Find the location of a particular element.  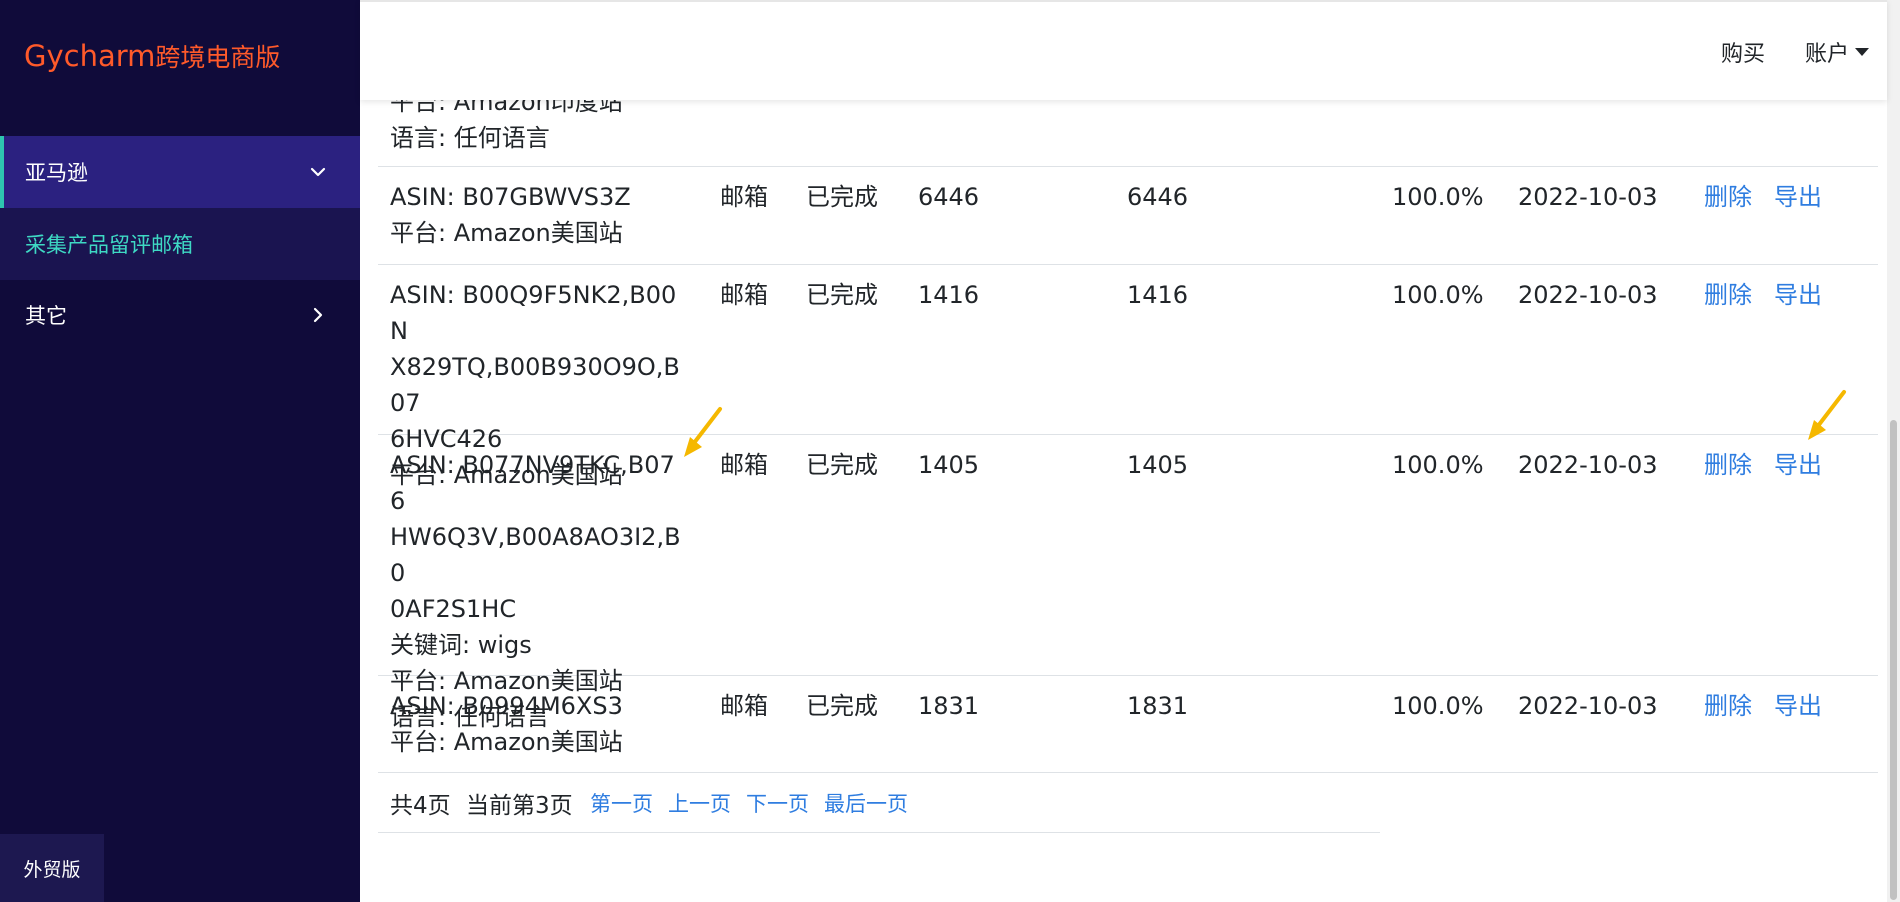

chevron-down-icon is located at coordinates (318, 172).